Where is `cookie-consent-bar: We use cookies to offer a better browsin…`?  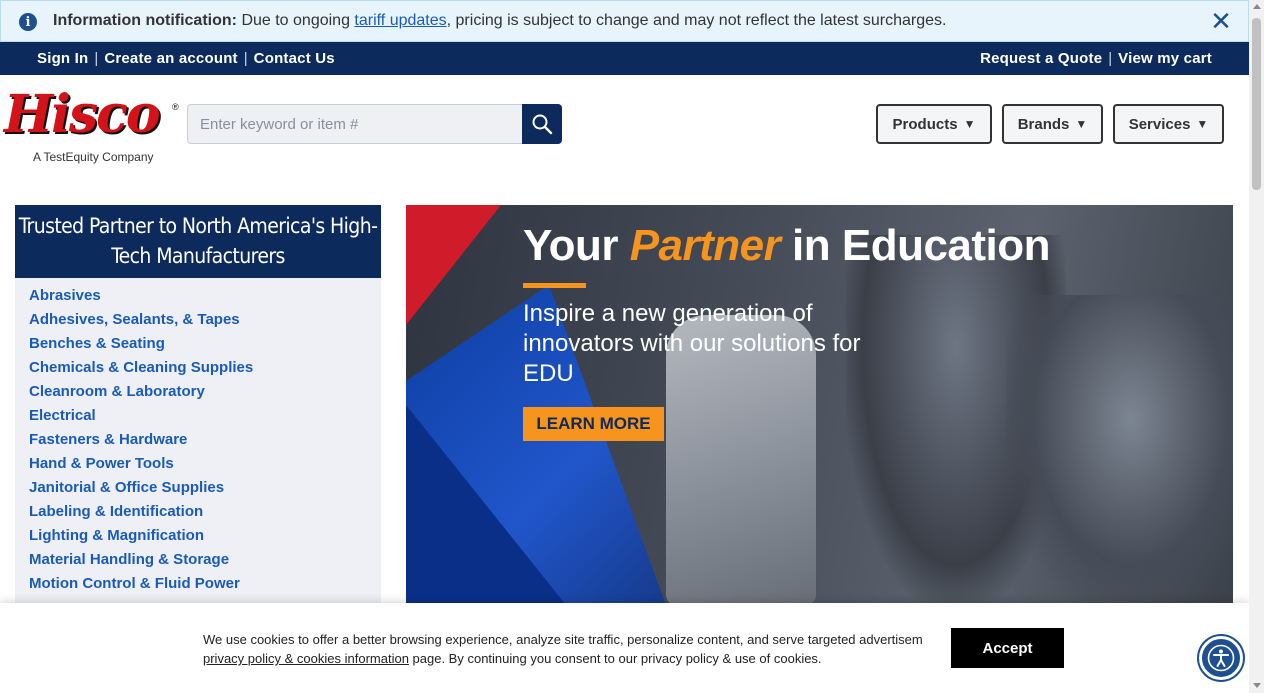
cookie-consent-bar: We use cookies to offer a better browsin… is located at coordinates (624, 648).